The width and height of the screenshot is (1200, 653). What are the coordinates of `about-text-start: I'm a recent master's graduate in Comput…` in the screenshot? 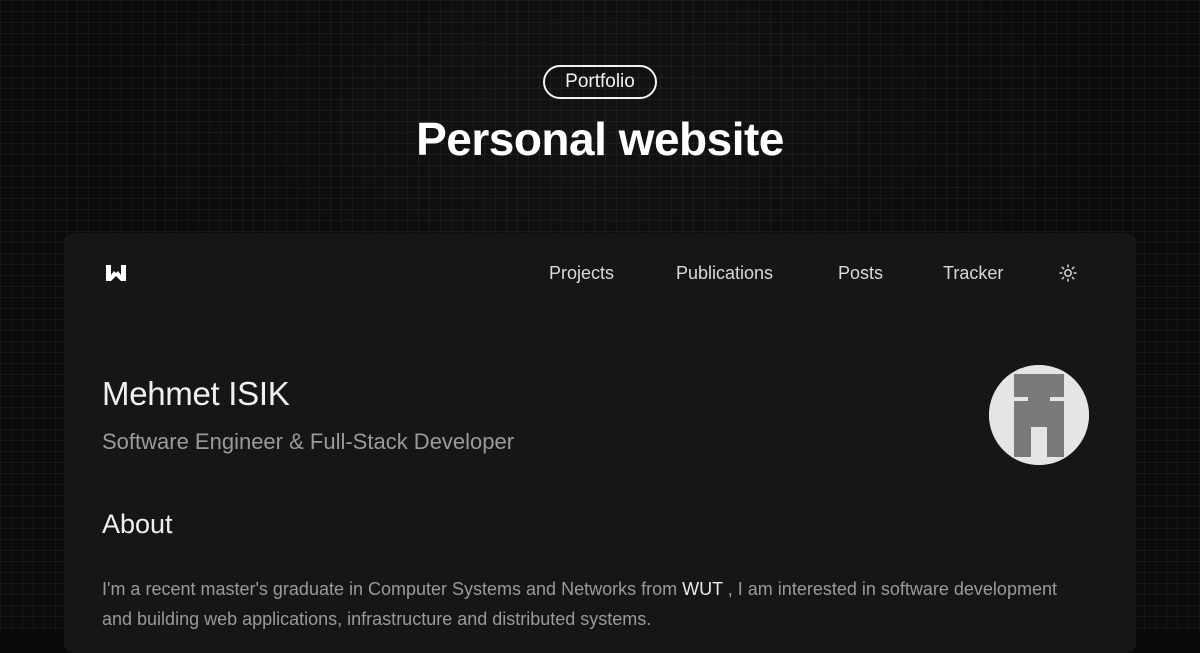 It's located at (390, 589).